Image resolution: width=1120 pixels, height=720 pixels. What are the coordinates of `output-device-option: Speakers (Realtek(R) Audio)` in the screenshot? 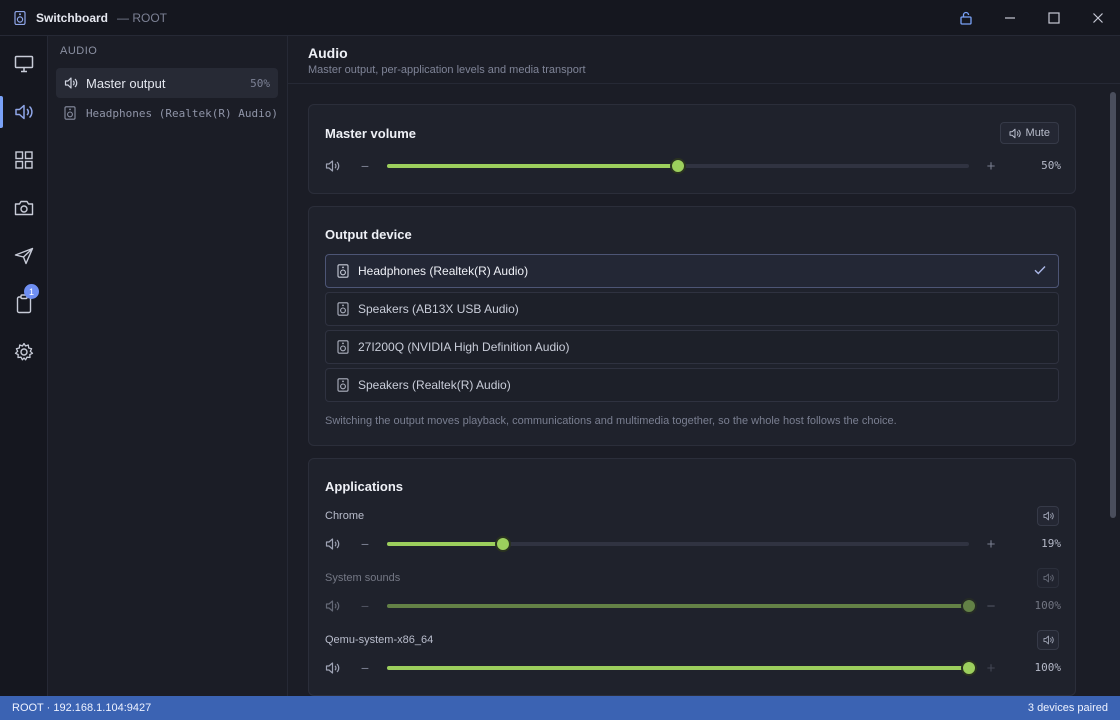 It's located at (692, 385).